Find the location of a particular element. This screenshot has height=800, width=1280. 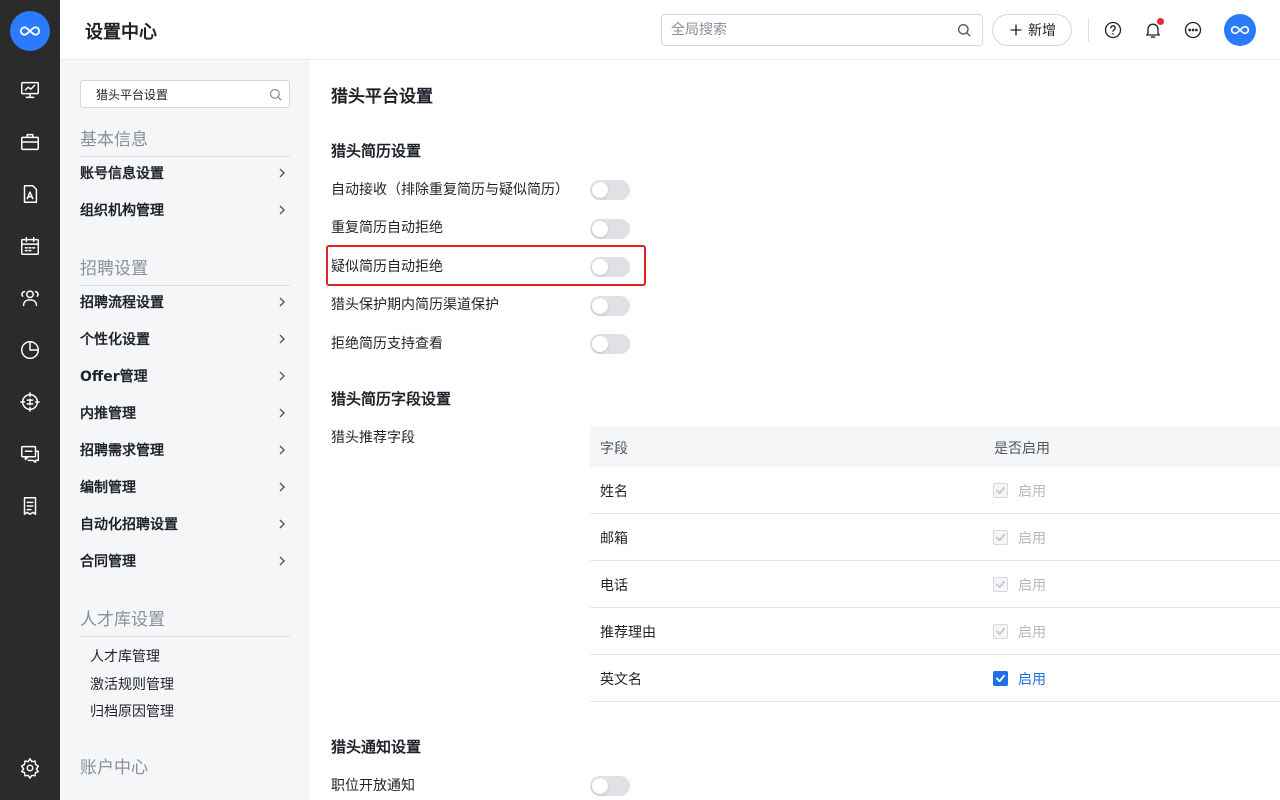

sidebar-subitem-talent-pool: 人才库管理 is located at coordinates (125, 656).